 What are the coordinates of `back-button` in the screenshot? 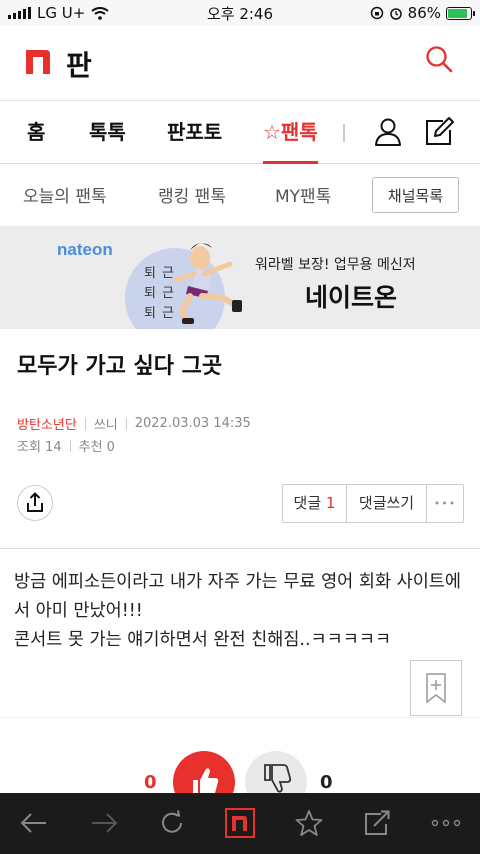 It's located at (34, 823).